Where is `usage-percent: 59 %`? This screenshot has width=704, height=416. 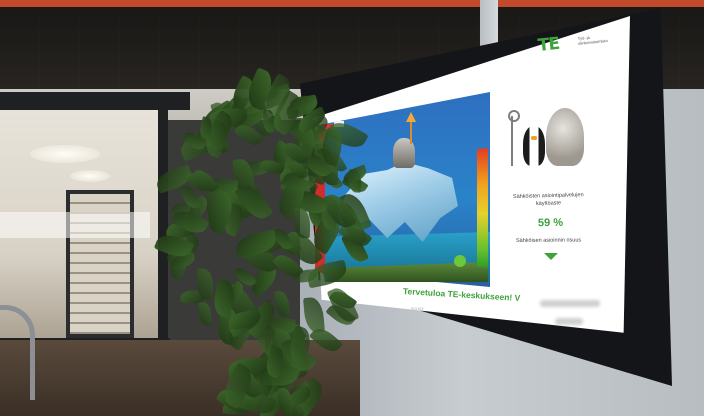 usage-percent: 59 % is located at coordinates (550, 223).